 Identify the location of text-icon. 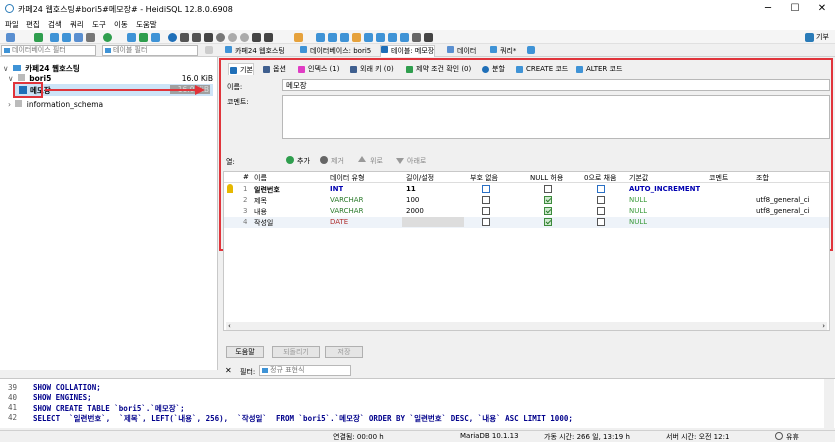
(392, 37).